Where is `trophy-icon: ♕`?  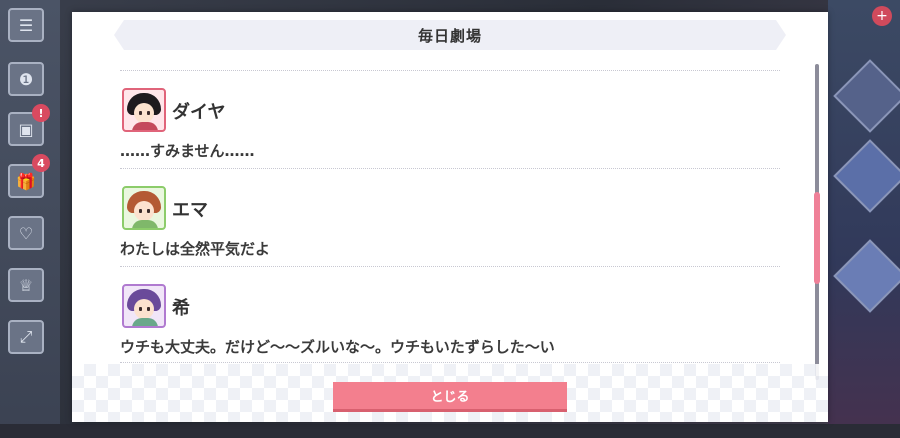 trophy-icon: ♕ is located at coordinates (26, 285).